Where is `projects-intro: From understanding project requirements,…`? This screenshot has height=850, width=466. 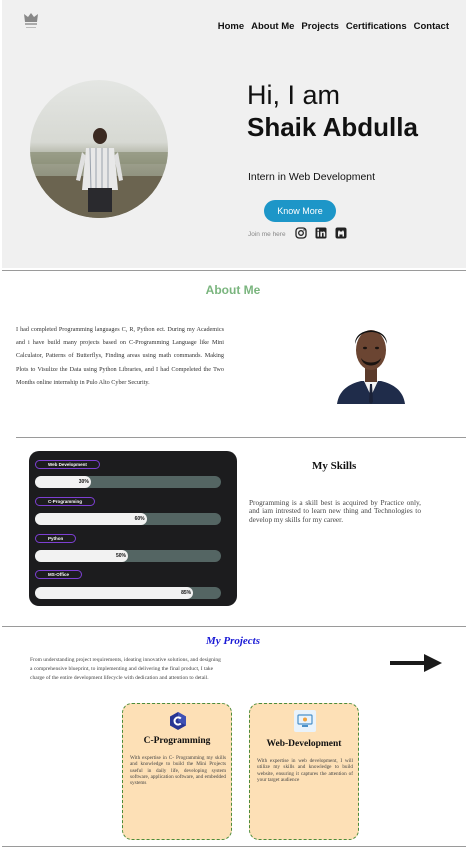 projects-intro: From understanding project requirements,… is located at coordinates (125, 669).